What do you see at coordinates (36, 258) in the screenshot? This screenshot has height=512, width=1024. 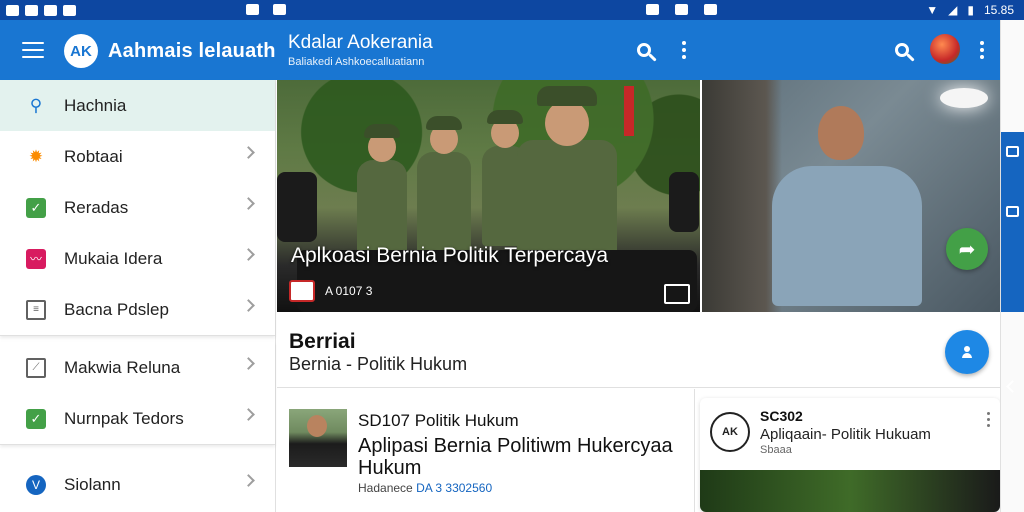 I see `pink-chart-icon: 〰` at bounding box center [36, 258].